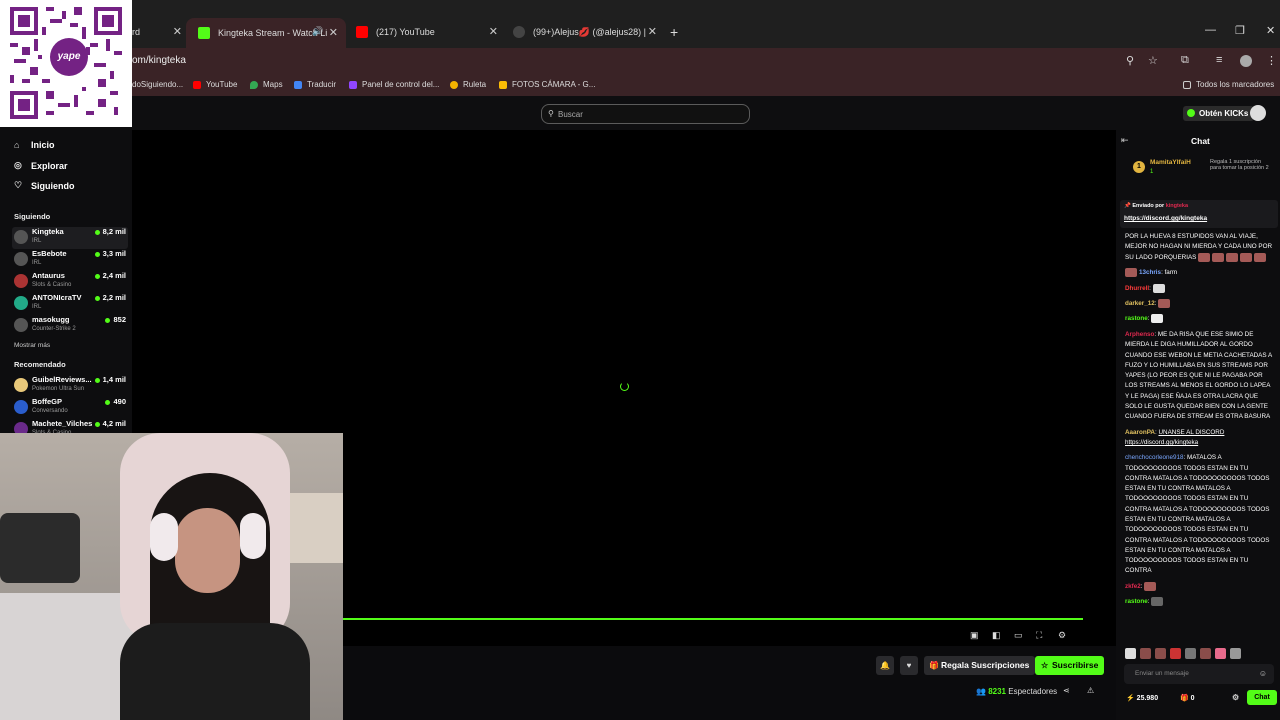  Describe the element at coordinates (1137, 288) in the screenshot. I see `message-username: Dhurrell` at that location.